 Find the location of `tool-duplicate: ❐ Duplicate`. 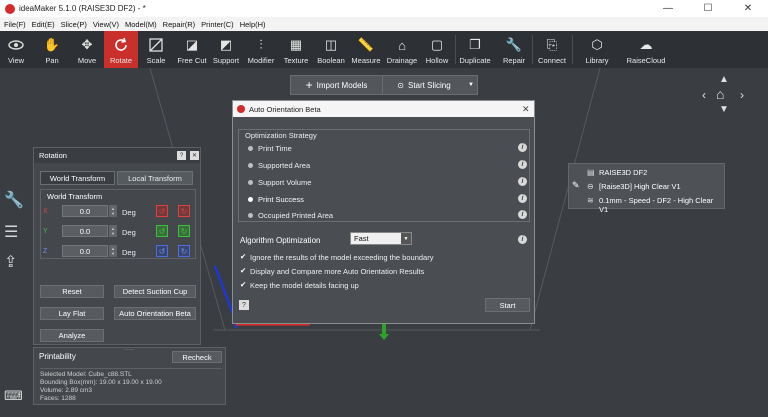

tool-duplicate: ❐ Duplicate is located at coordinates (475, 49).